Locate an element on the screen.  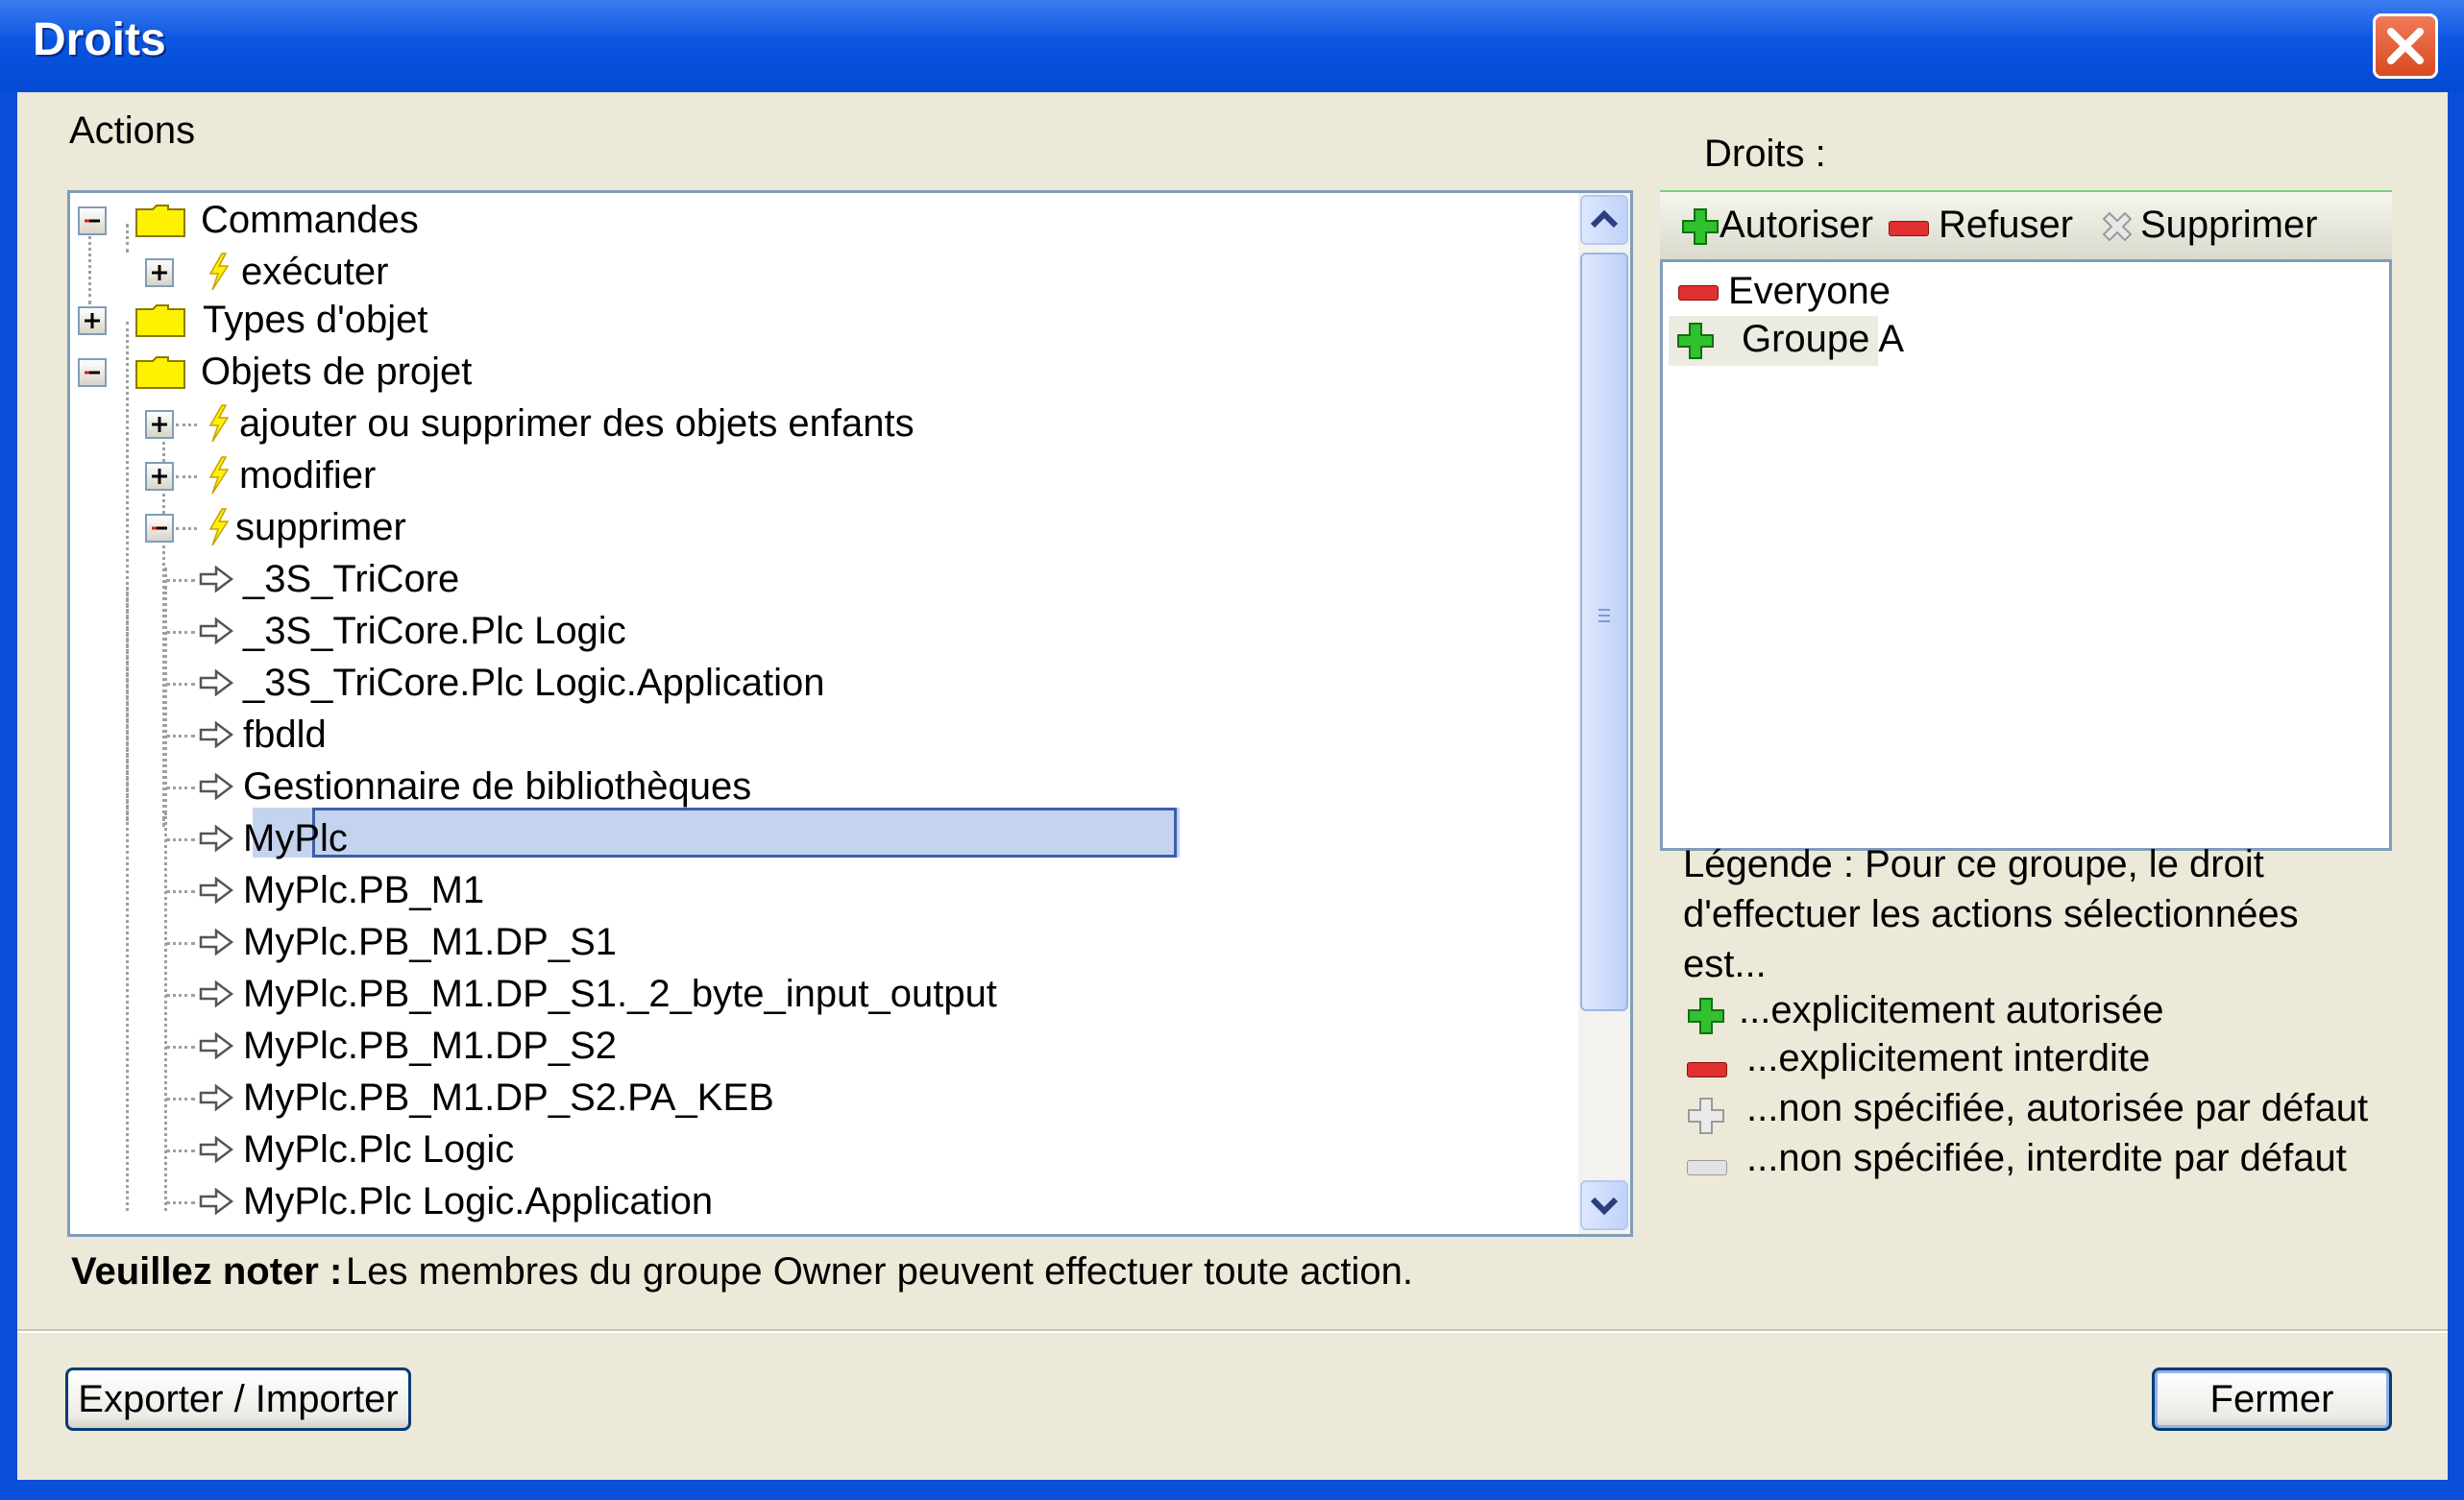
note-label: Veuillez noter : is located at coordinates (207, 1272).